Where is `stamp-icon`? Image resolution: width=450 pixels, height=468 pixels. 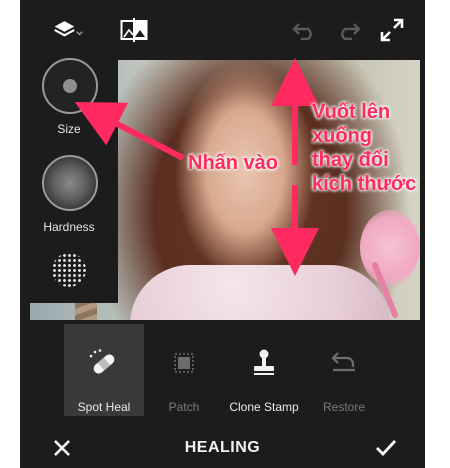
stamp-icon is located at coordinates (264, 363).